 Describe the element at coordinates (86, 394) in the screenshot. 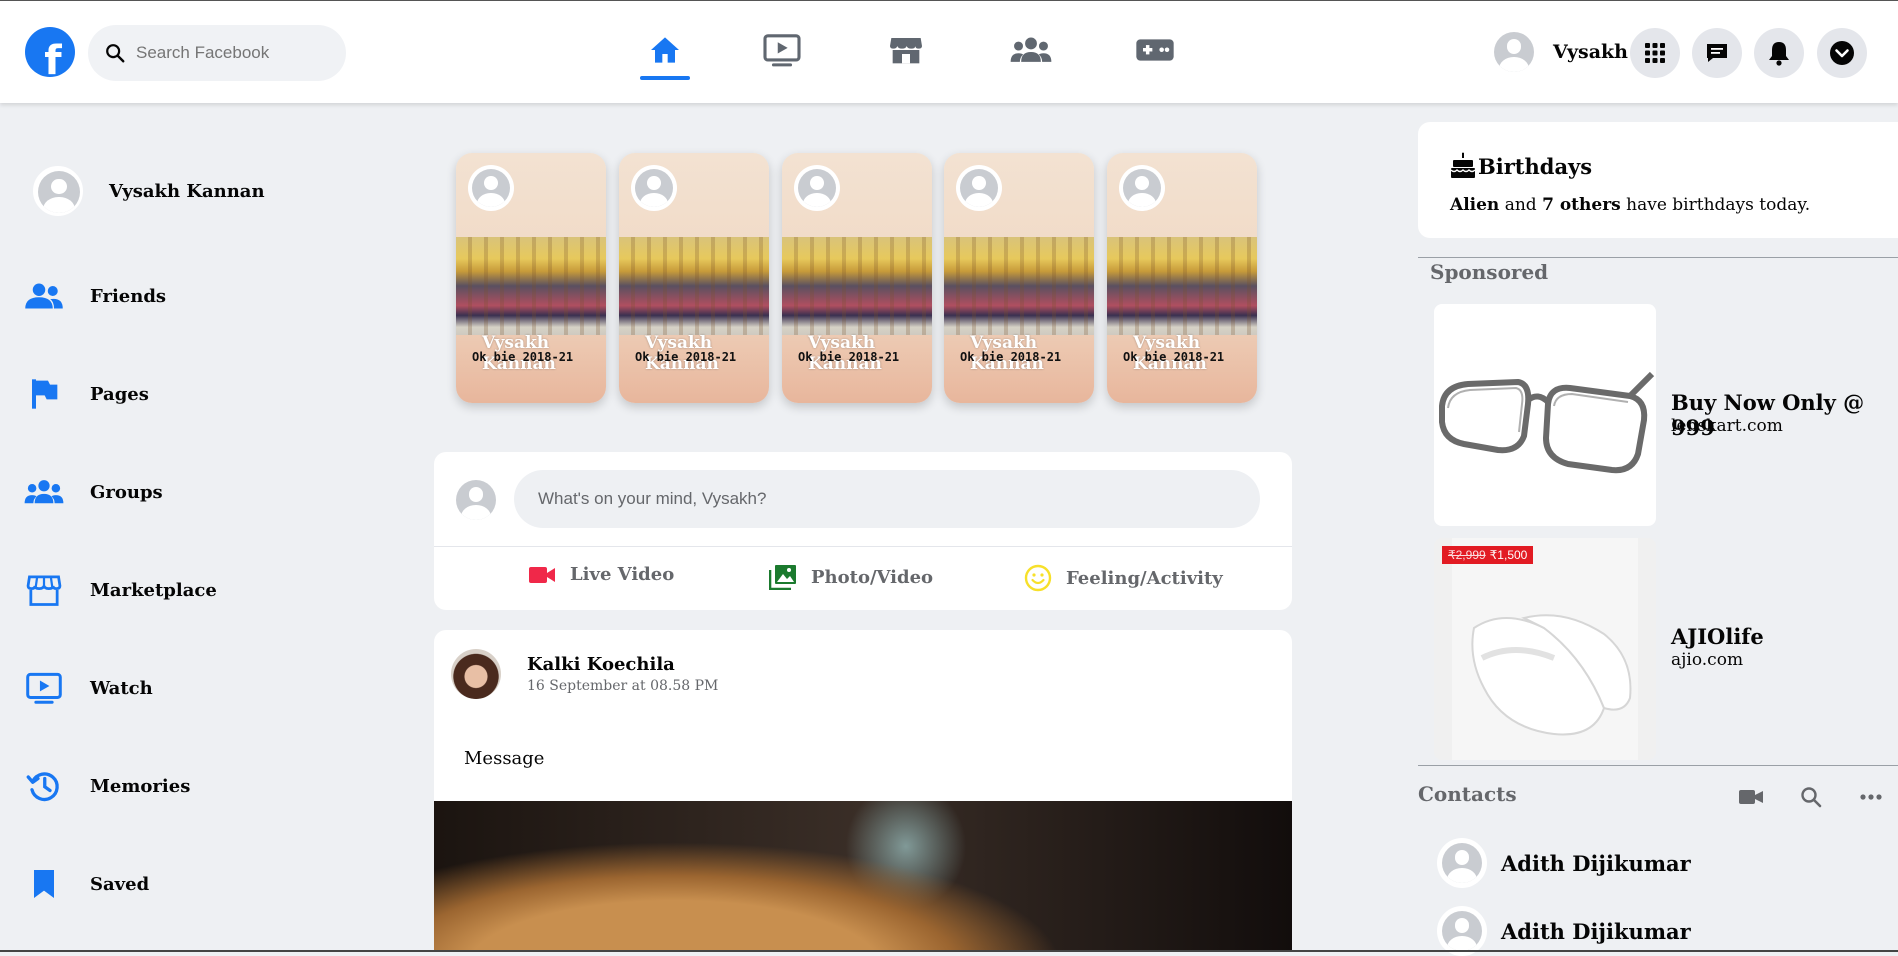

I see `sidebar-item-pages: Pages` at that location.